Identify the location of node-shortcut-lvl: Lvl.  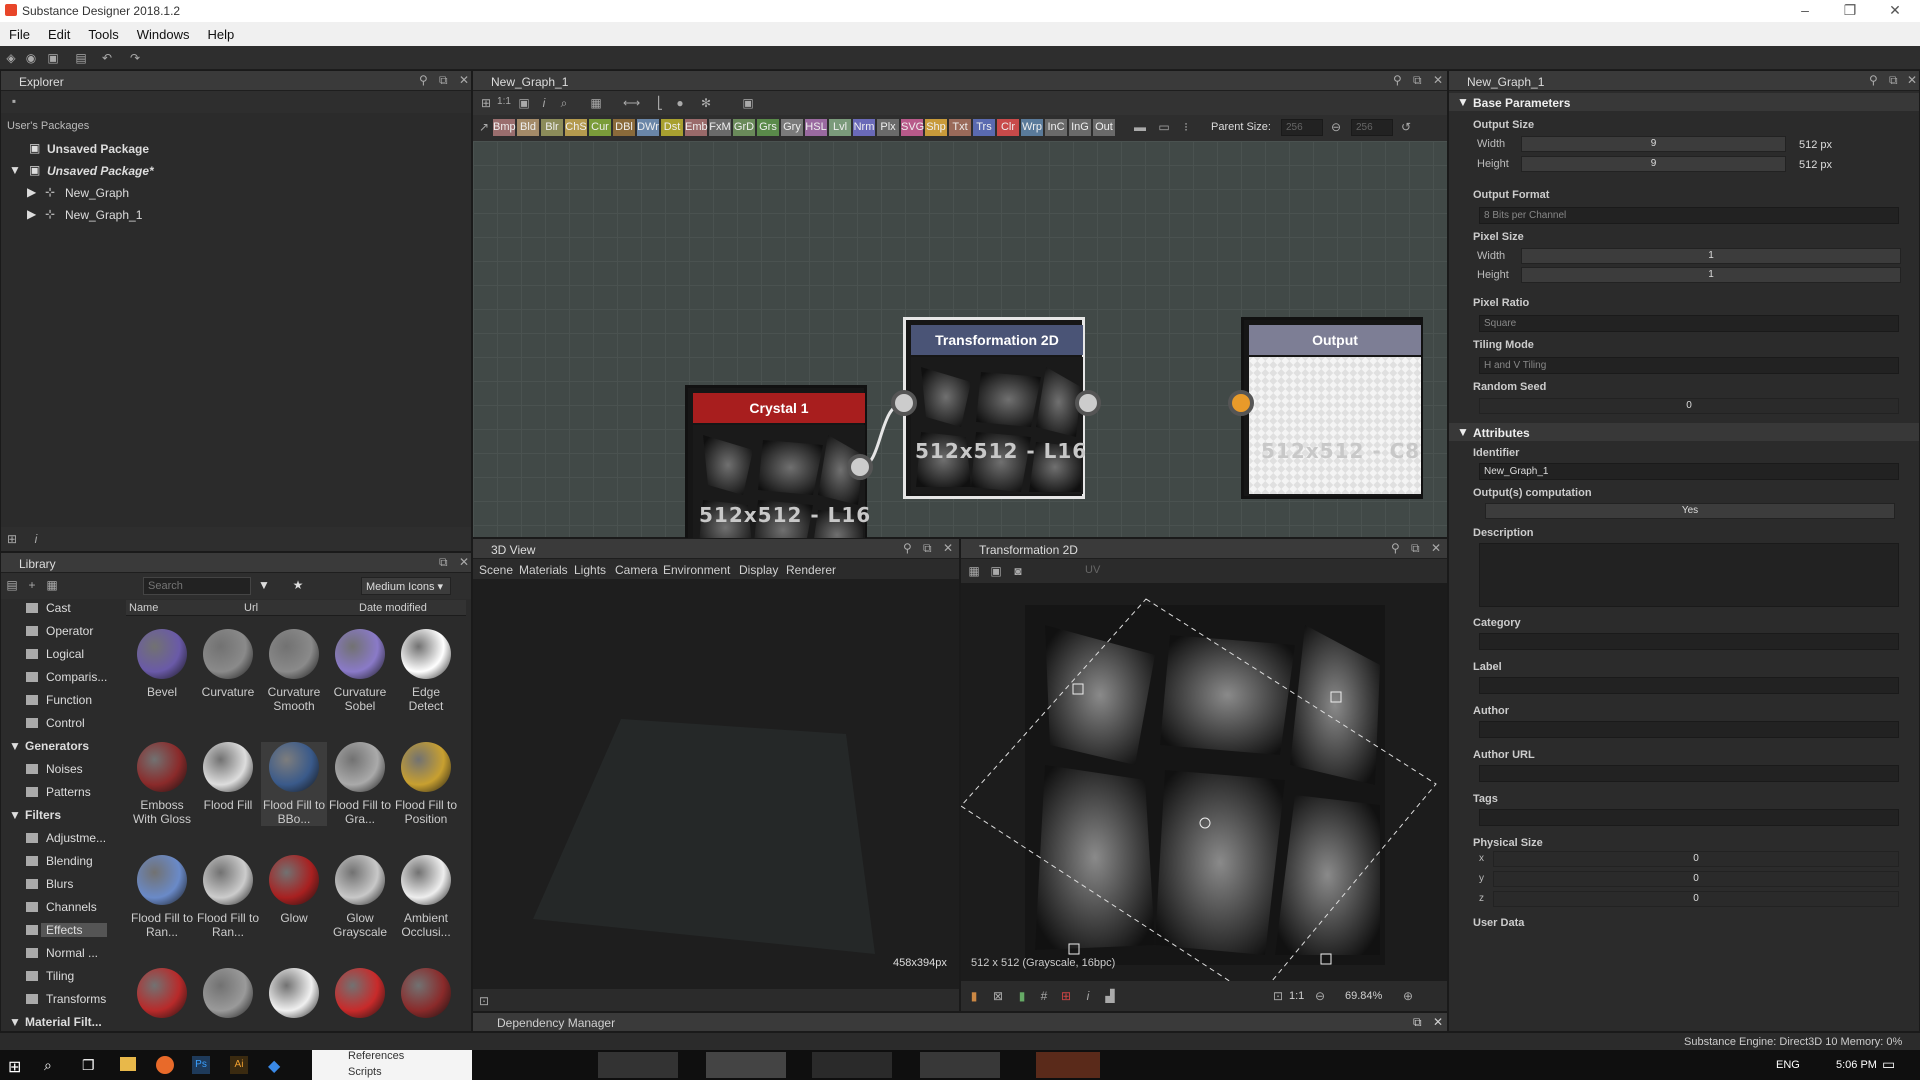
(840, 127).